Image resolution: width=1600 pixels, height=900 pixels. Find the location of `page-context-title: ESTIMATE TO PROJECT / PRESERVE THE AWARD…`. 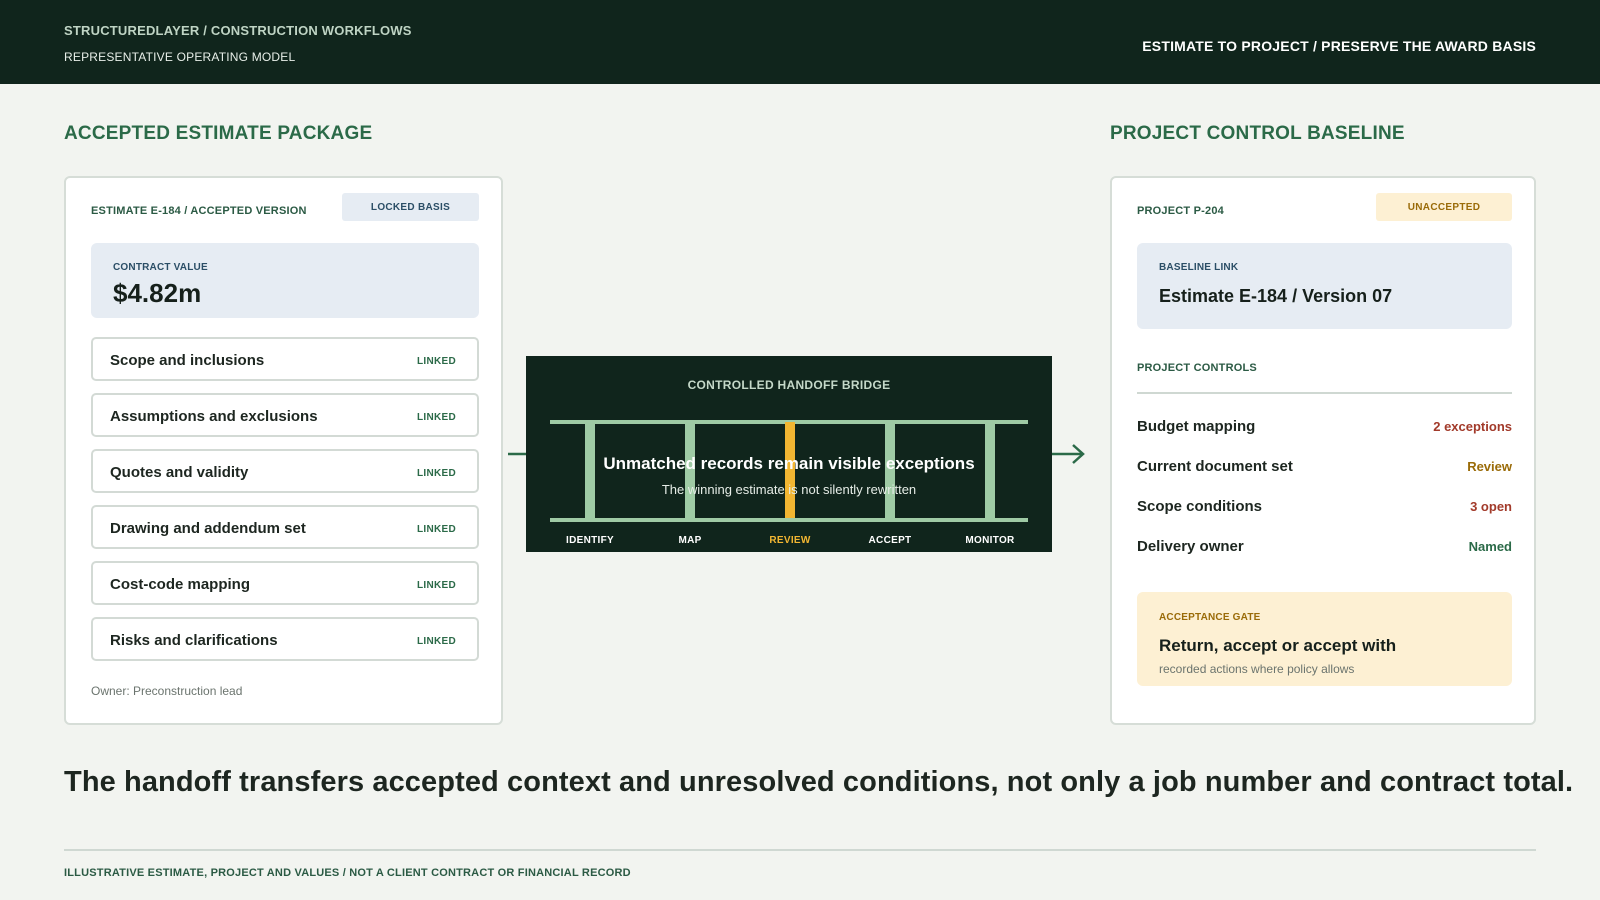

page-context-title: ESTIMATE TO PROJECT / PRESERVE THE AWARD… is located at coordinates (1339, 46).